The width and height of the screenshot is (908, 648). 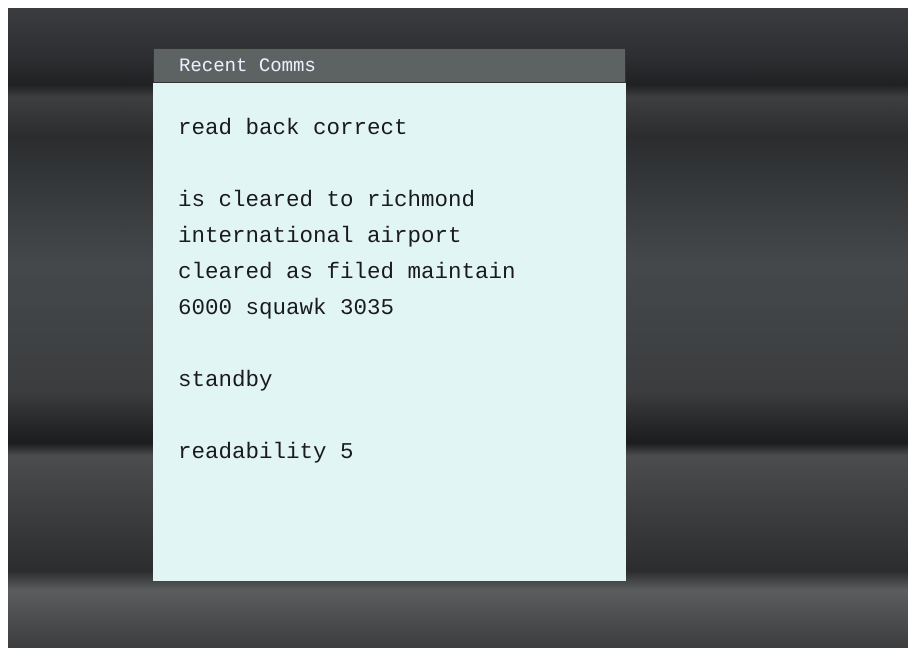 I want to click on comm-message: readability 5, so click(x=266, y=452).